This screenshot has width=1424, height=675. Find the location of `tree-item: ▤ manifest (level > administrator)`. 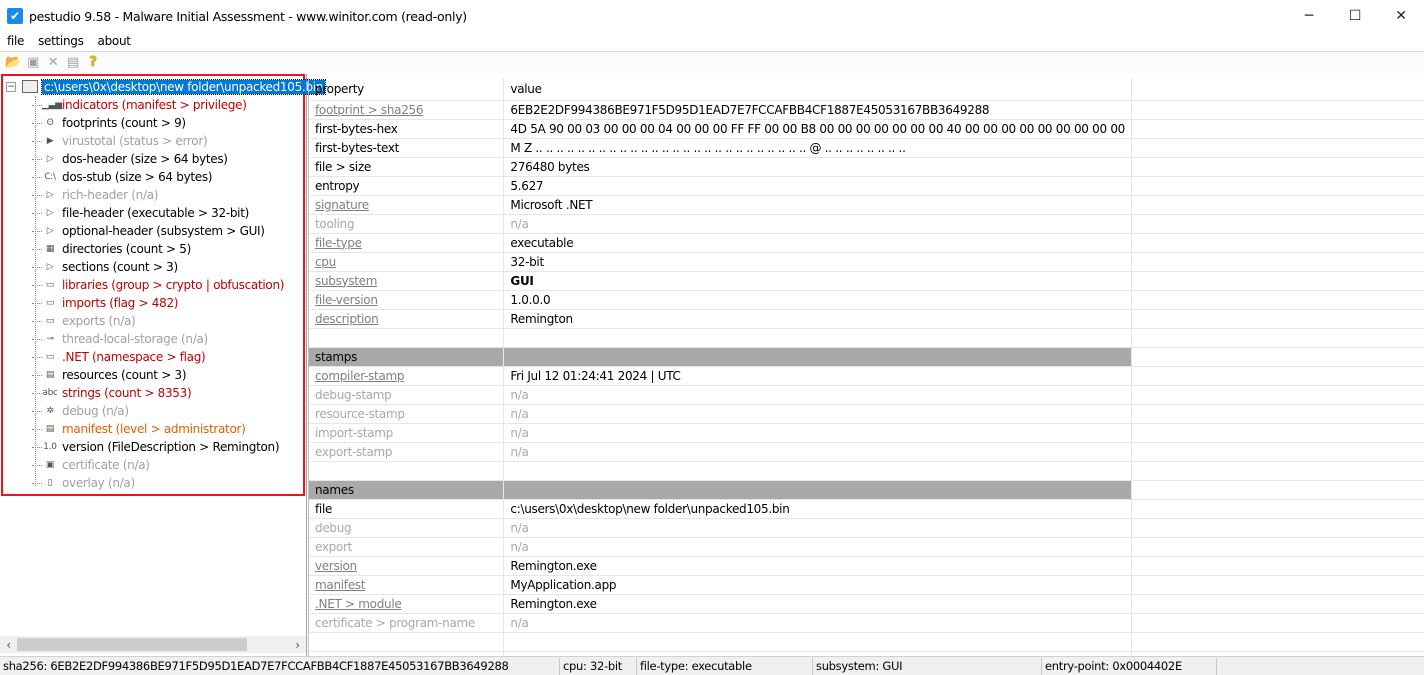

tree-item: ▤ manifest (level > administrator) is located at coordinates (164, 429).